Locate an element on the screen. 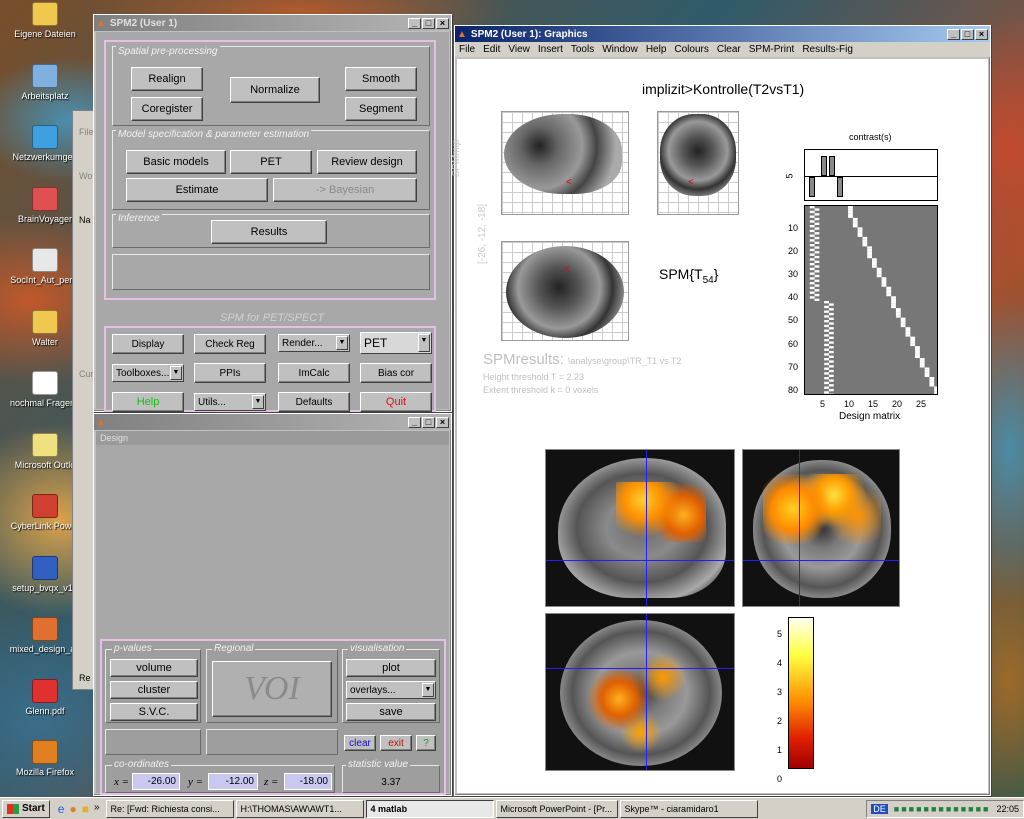 This screenshot has height=819, width=1024. estimate-button: Estimate is located at coordinates (197, 190).